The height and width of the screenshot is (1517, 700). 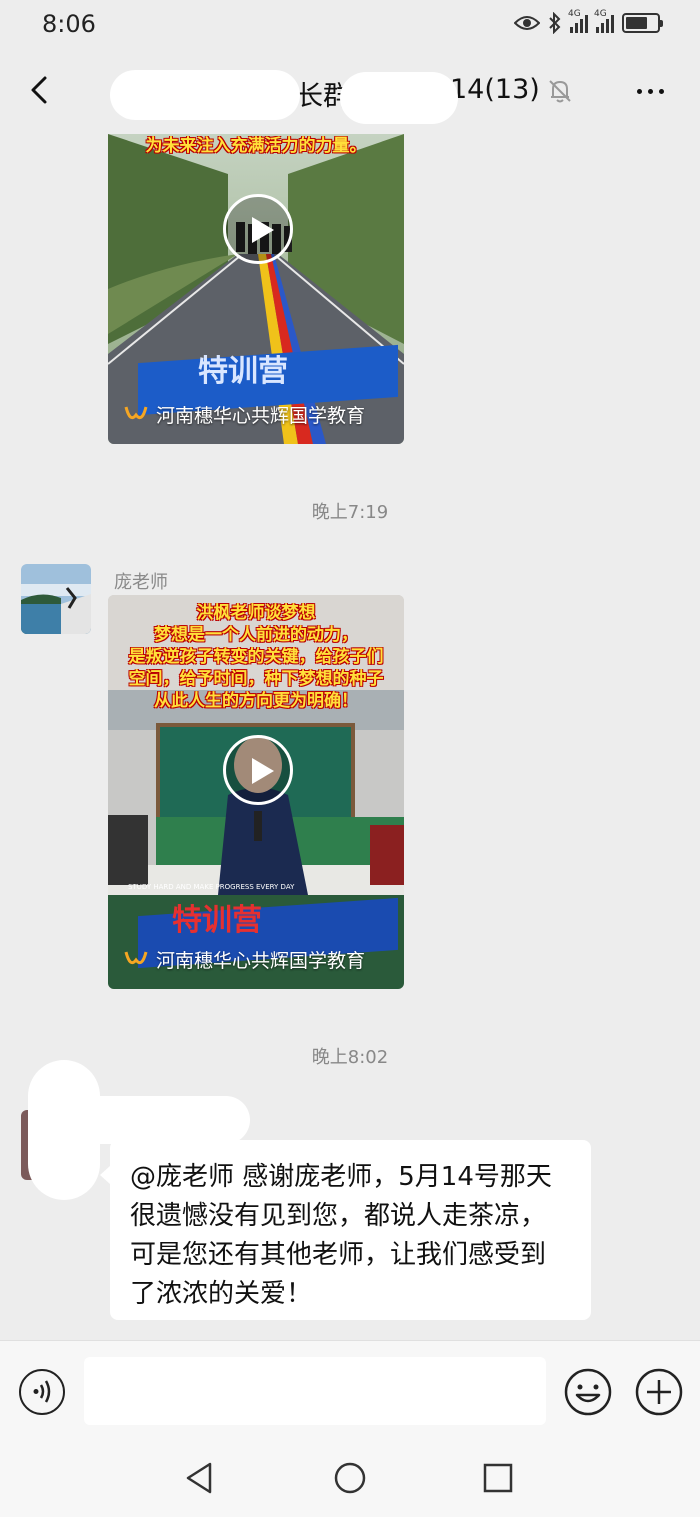 I want to click on video-message: 为未来注入充满活力的力量。 特训营 河南穗华心共辉国学教育, so click(x=256, y=289).